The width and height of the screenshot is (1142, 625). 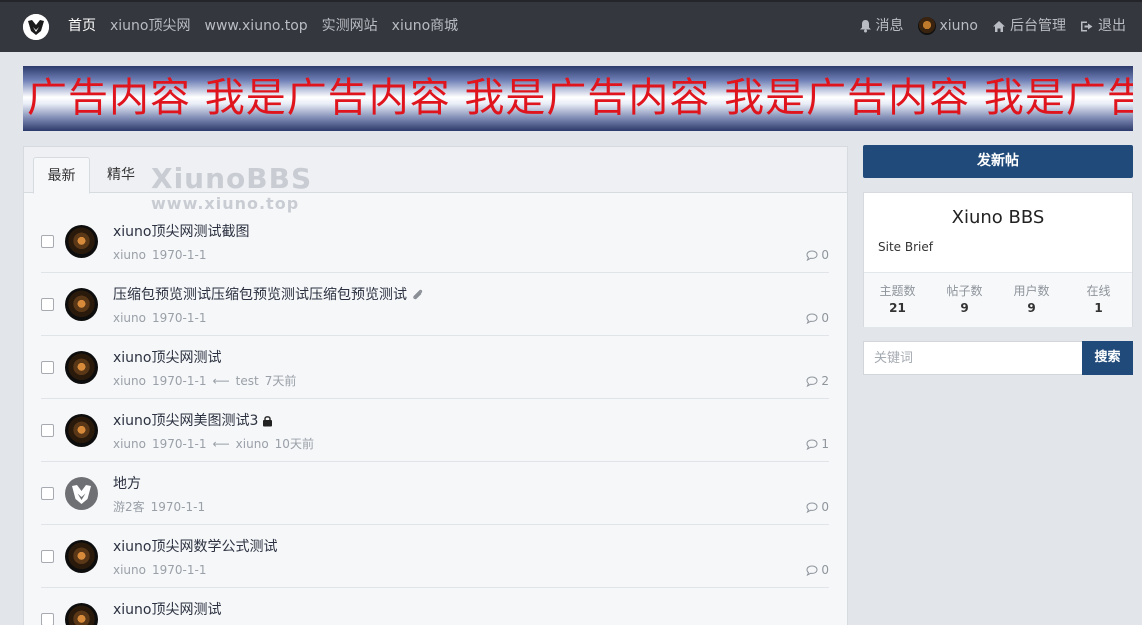 What do you see at coordinates (350, 26) in the screenshot?
I see `nav-test-site: 实测网站` at bounding box center [350, 26].